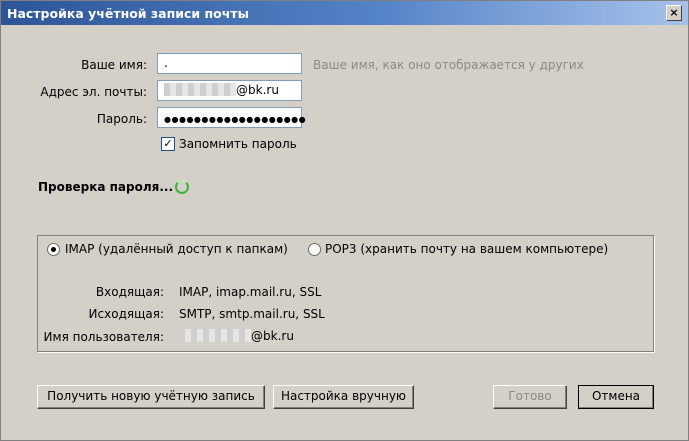 The width and height of the screenshot is (689, 441). I want to click on pop3-label: POP3 (хранить почту на вашем компьютере), so click(466, 249).